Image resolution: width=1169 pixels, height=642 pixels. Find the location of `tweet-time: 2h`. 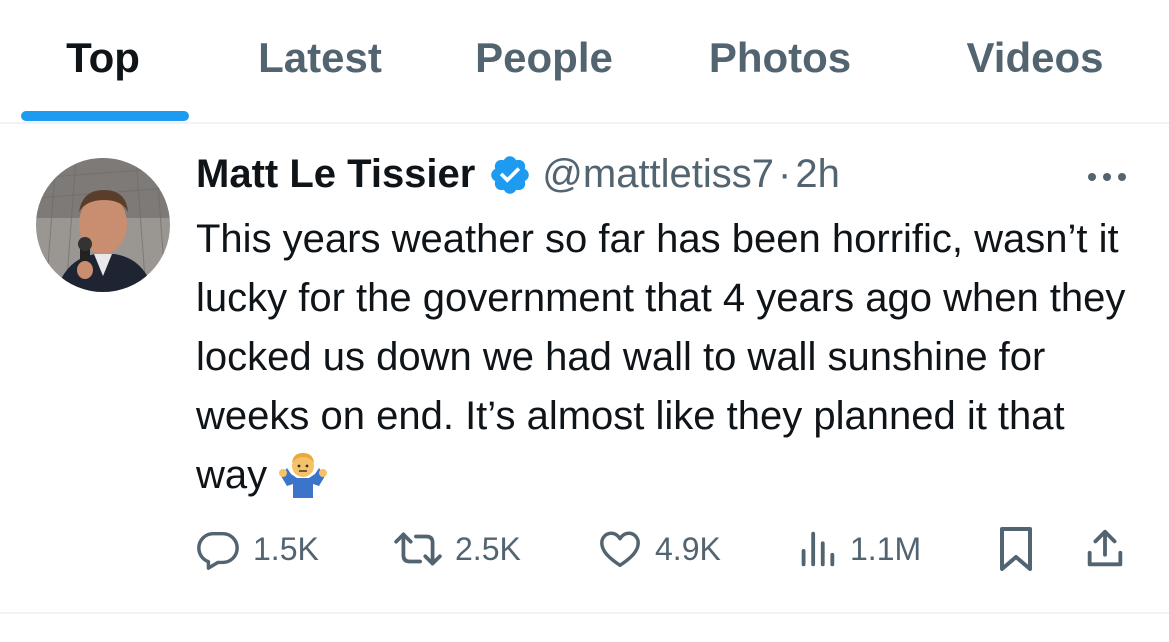

tweet-time: 2h is located at coordinates (817, 174).